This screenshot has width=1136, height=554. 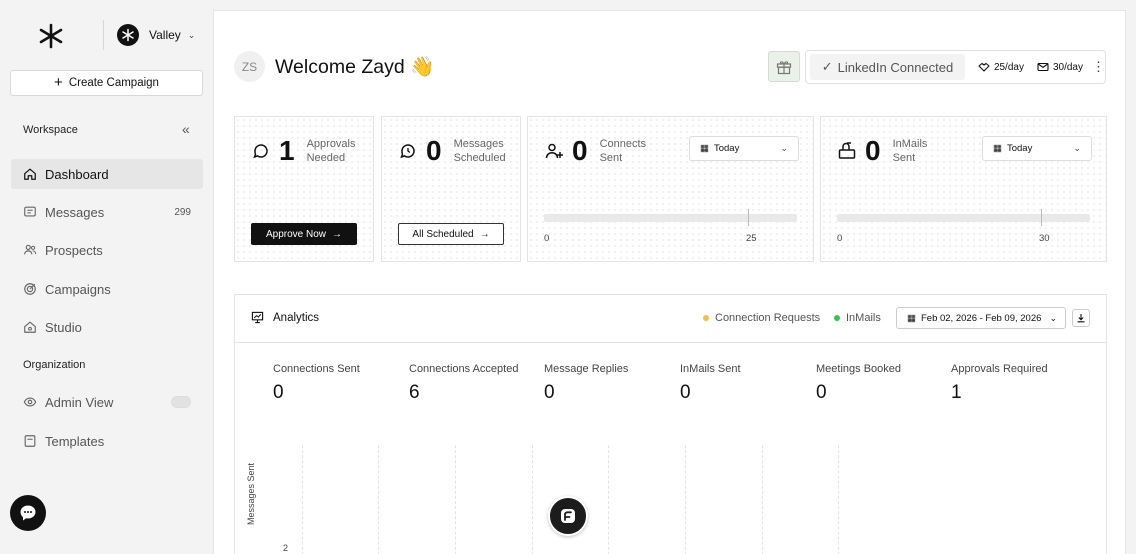 I want to click on all-scheduled-button: All Scheduled →, so click(x=451, y=234).